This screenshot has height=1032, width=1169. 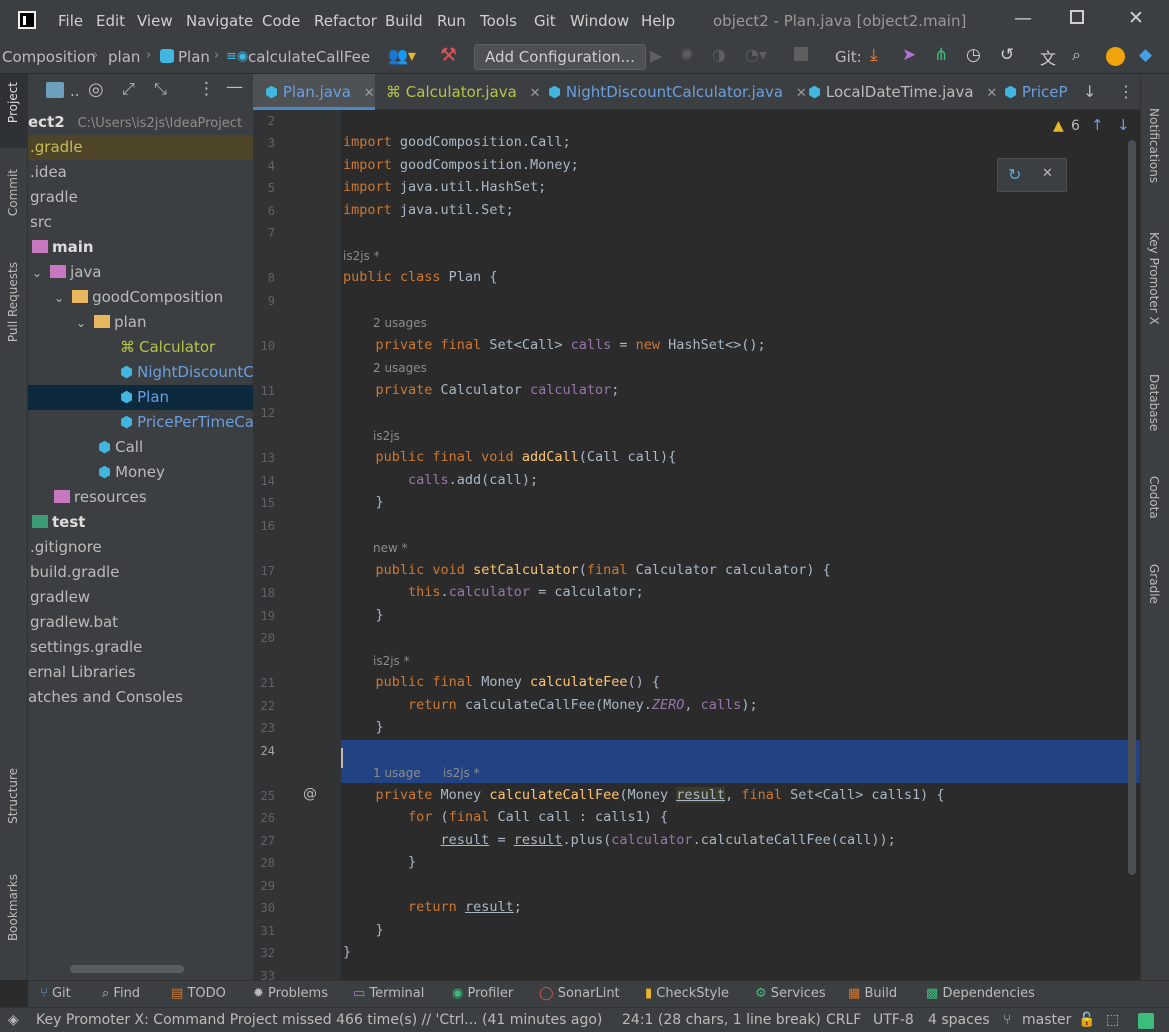 What do you see at coordinates (140, 197) in the screenshot?
I see `tree-item: gradle` at bounding box center [140, 197].